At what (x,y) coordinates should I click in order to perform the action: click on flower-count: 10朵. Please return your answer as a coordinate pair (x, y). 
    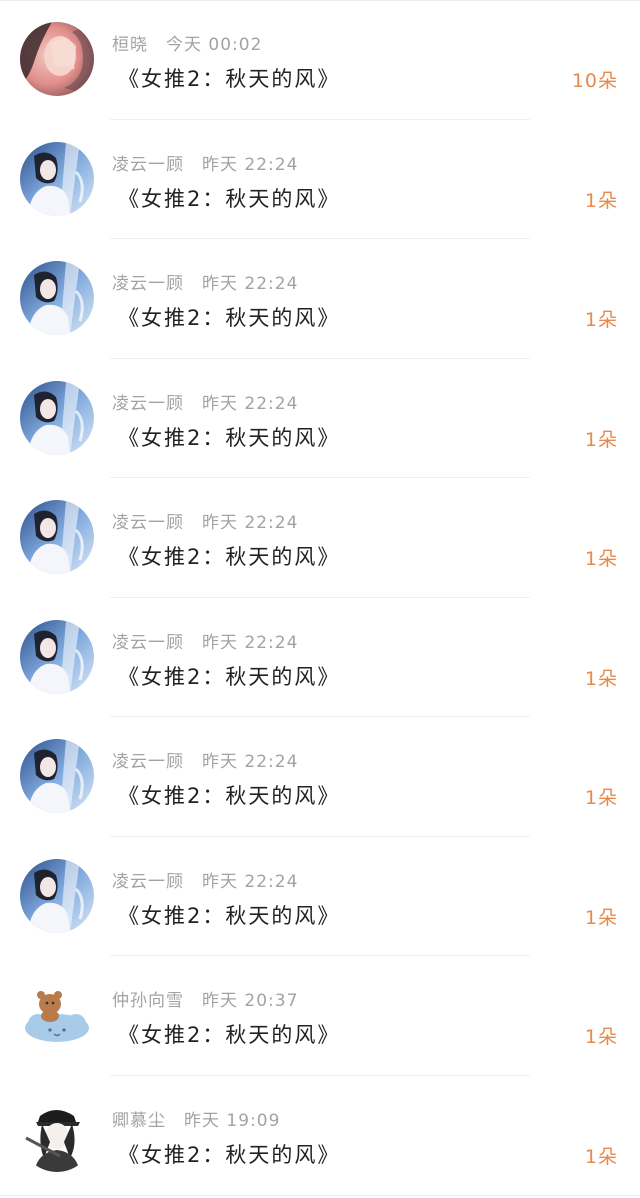
    Looking at the image, I should click on (594, 81).